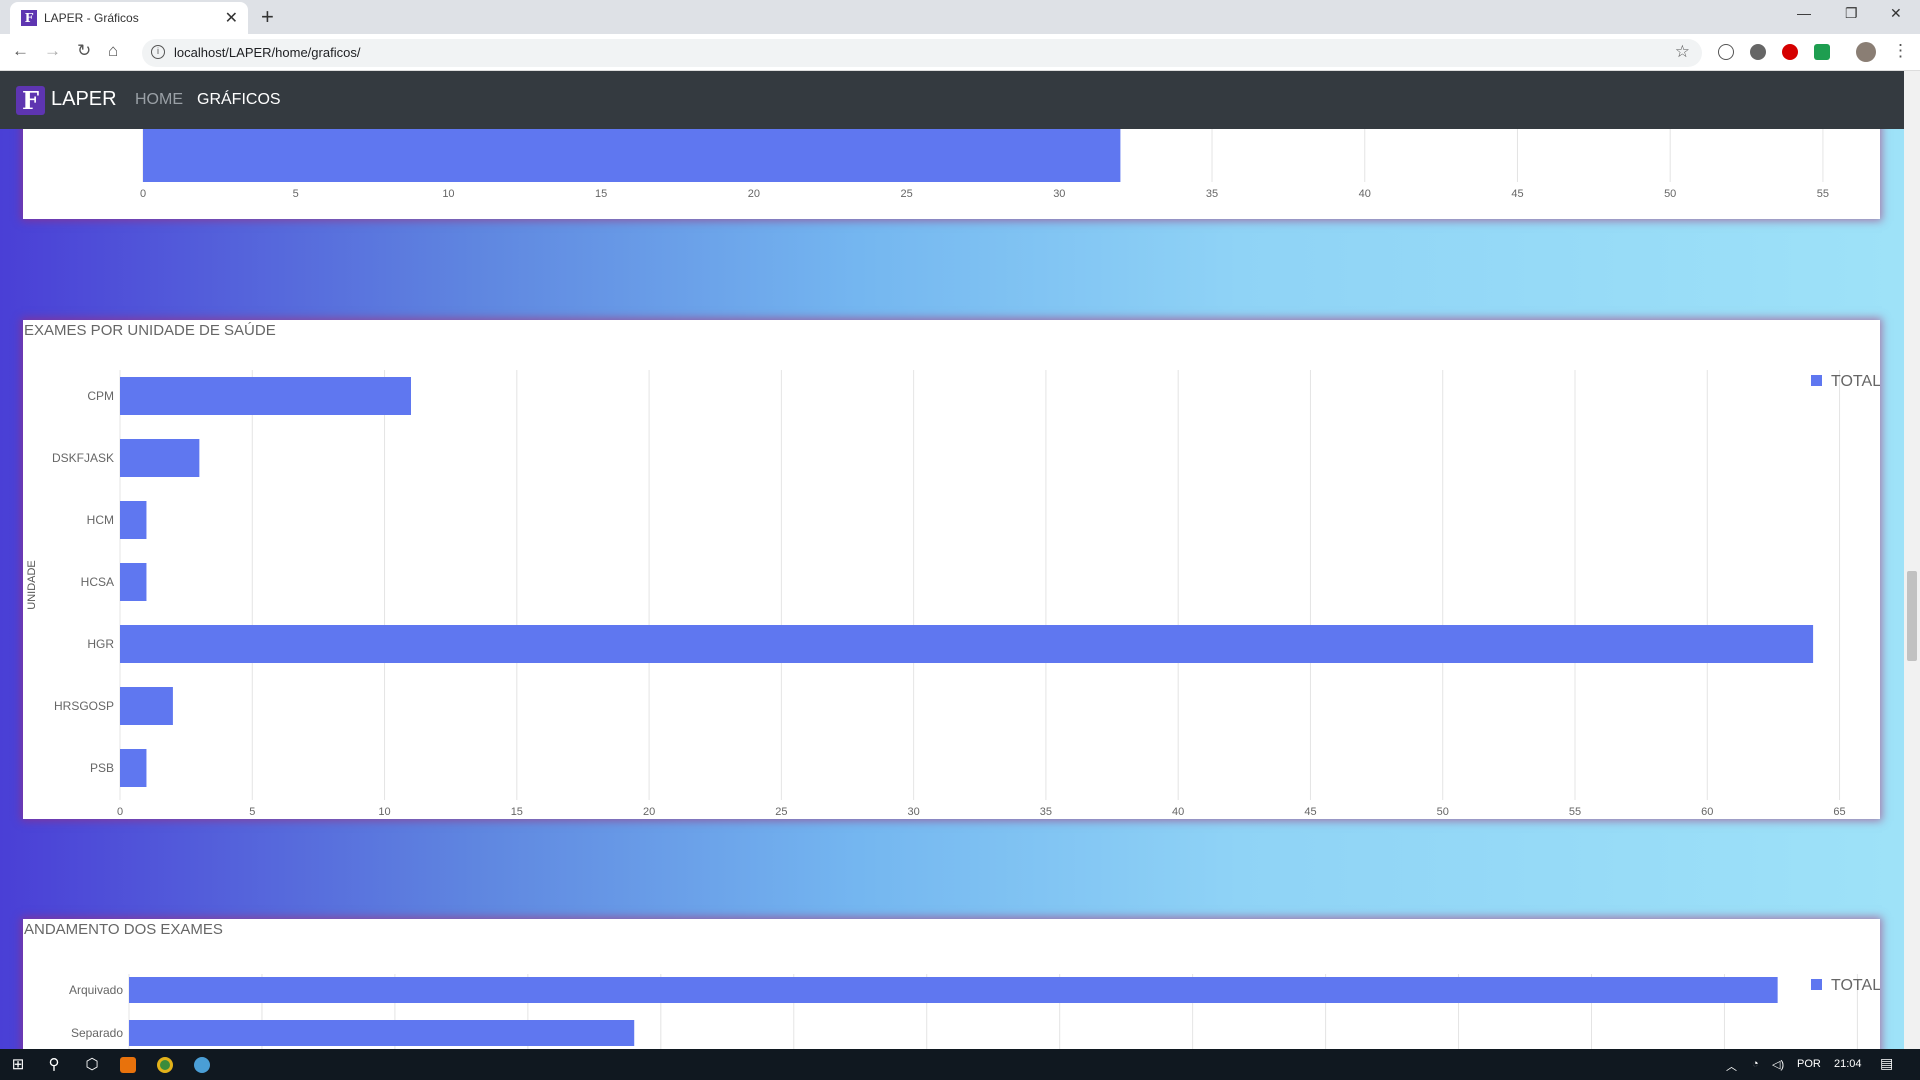 The width and height of the screenshot is (1920, 1080). I want to click on opera-extension-icon, so click(1790, 52).